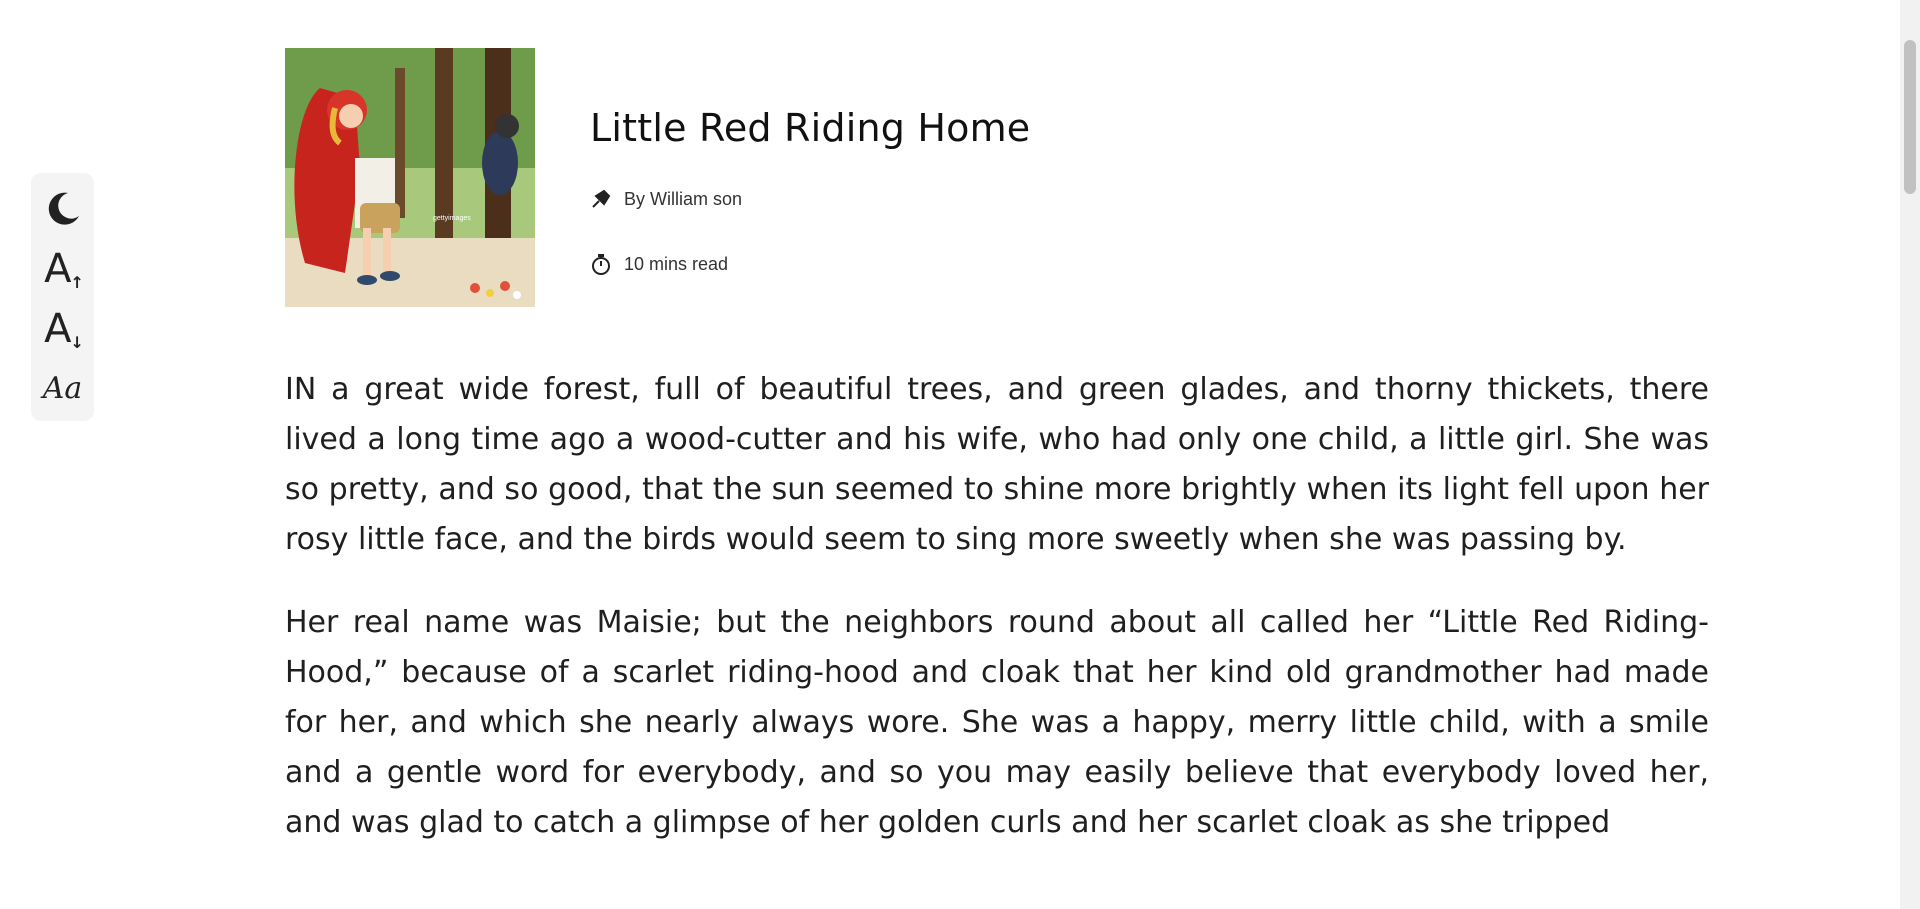 Image resolution: width=1920 pixels, height=909 pixels. Describe the element at coordinates (810, 128) in the screenshot. I see `story-title: Little Red Riding Home` at that location.